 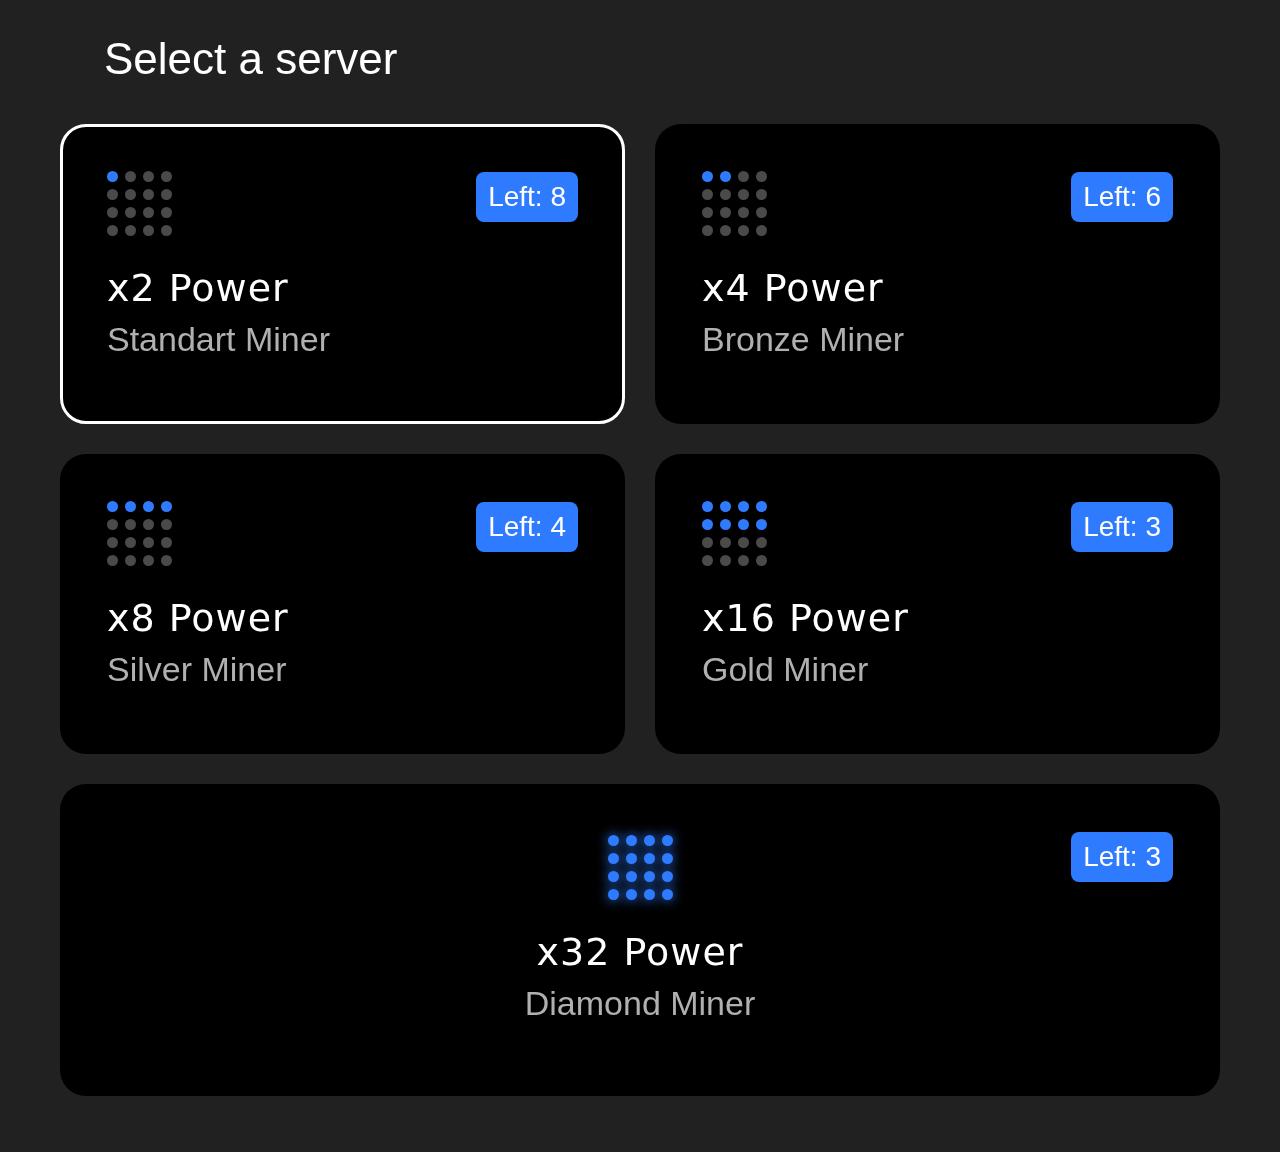 What do you see at coordinates (1122, 197) in the screenshot?
I see `remaining-badge: Left: 6` at bounding box center [1122, 197].